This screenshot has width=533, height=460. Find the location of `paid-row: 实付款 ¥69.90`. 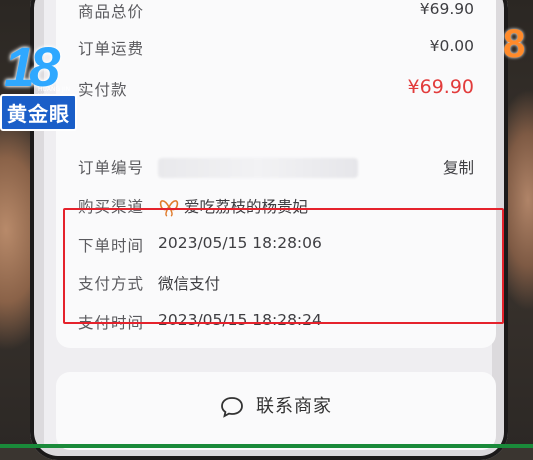

paid-row: 实付款 ¥69.90 is located at coordinates (276, 91).